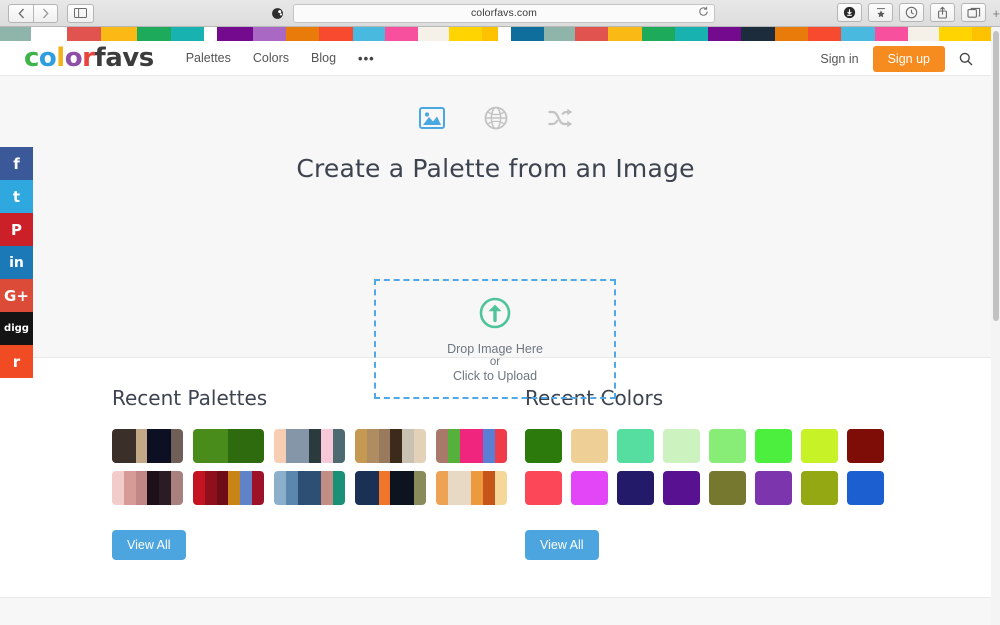 The image size is (1000, 625). Describe the element at coordinates (73, 58) in the screenshot. I see `logo-letter: o` at that location.